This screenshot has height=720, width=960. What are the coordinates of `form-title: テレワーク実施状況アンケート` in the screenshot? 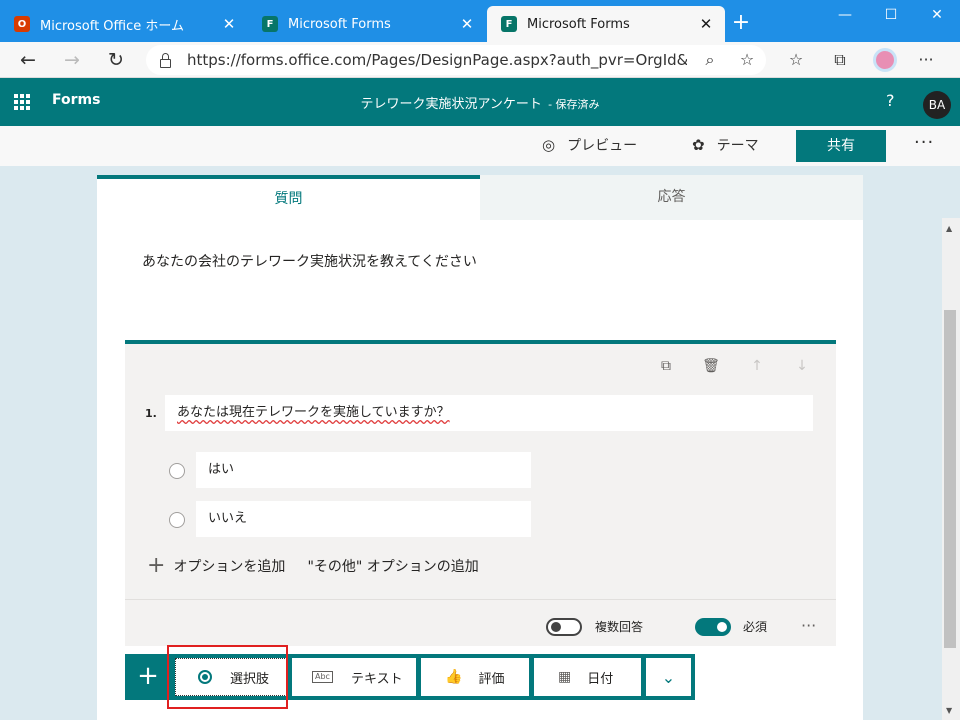 It's located at (451, 104).